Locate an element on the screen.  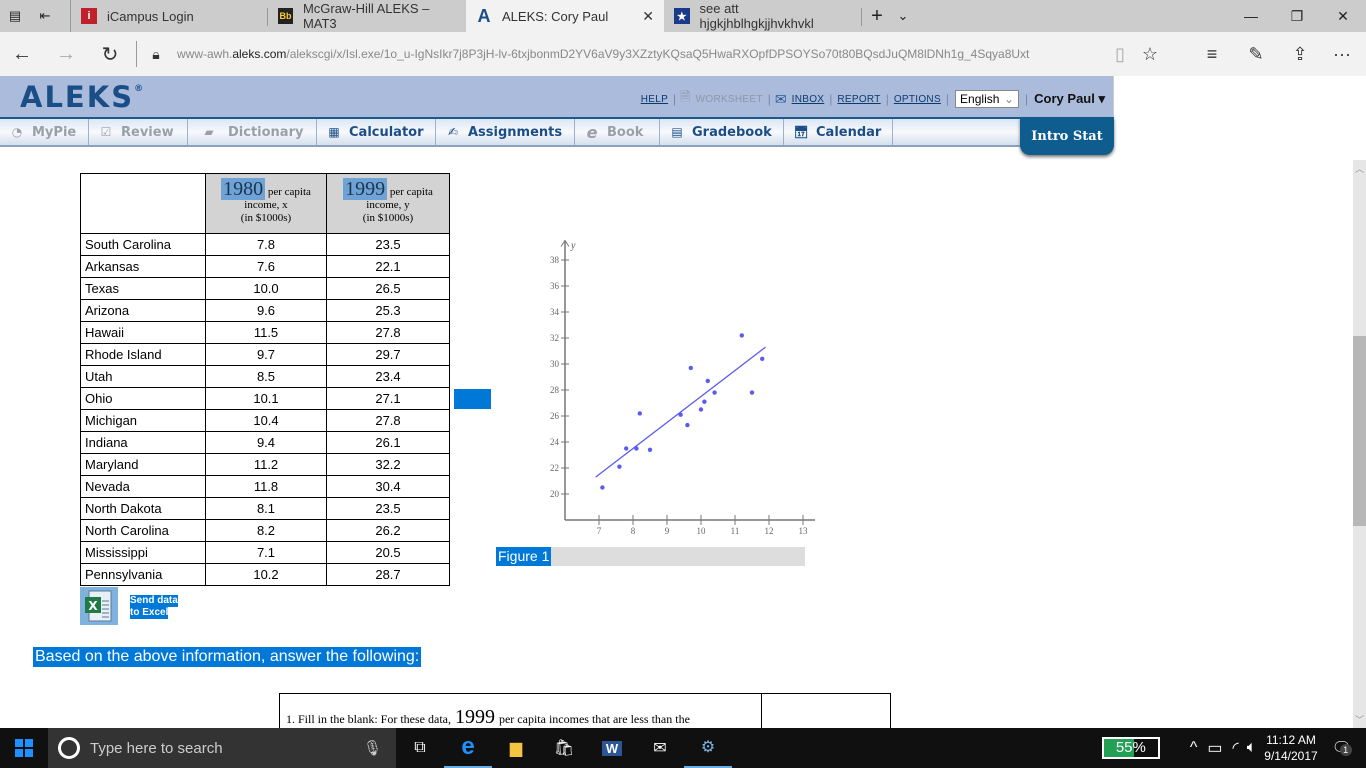
battery-meter: 55% is located at coordinates (1130, 748).